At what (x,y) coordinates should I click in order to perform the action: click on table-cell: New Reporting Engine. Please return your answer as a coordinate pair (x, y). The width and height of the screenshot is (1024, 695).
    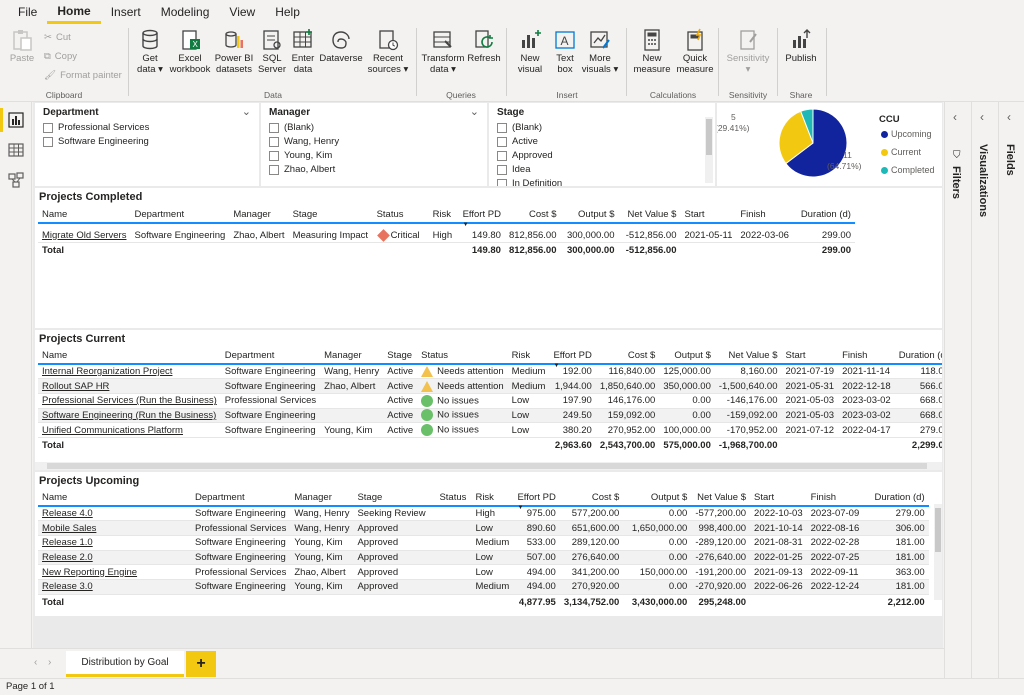
    Looking at the image, I should click on (114, 572).